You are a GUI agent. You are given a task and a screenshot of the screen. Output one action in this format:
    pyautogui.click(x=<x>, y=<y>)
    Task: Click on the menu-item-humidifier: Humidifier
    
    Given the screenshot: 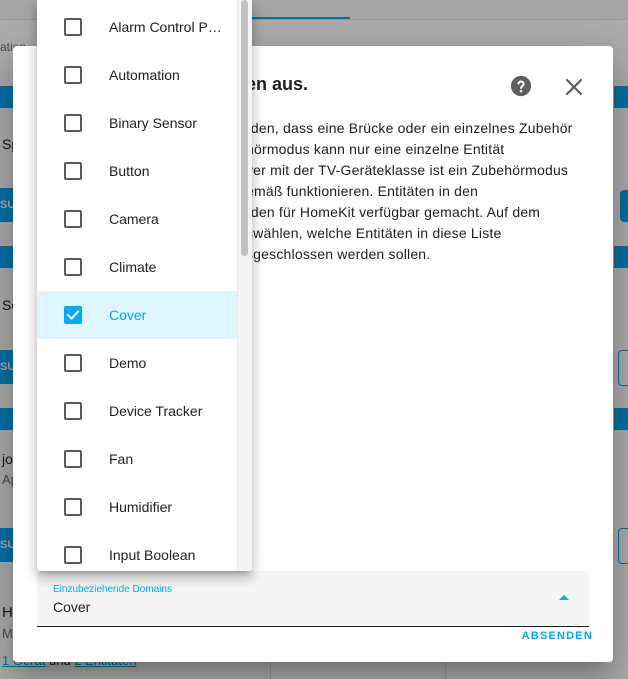 What is the action you would take?
    pyautogui.click(x=137, y=507)
    